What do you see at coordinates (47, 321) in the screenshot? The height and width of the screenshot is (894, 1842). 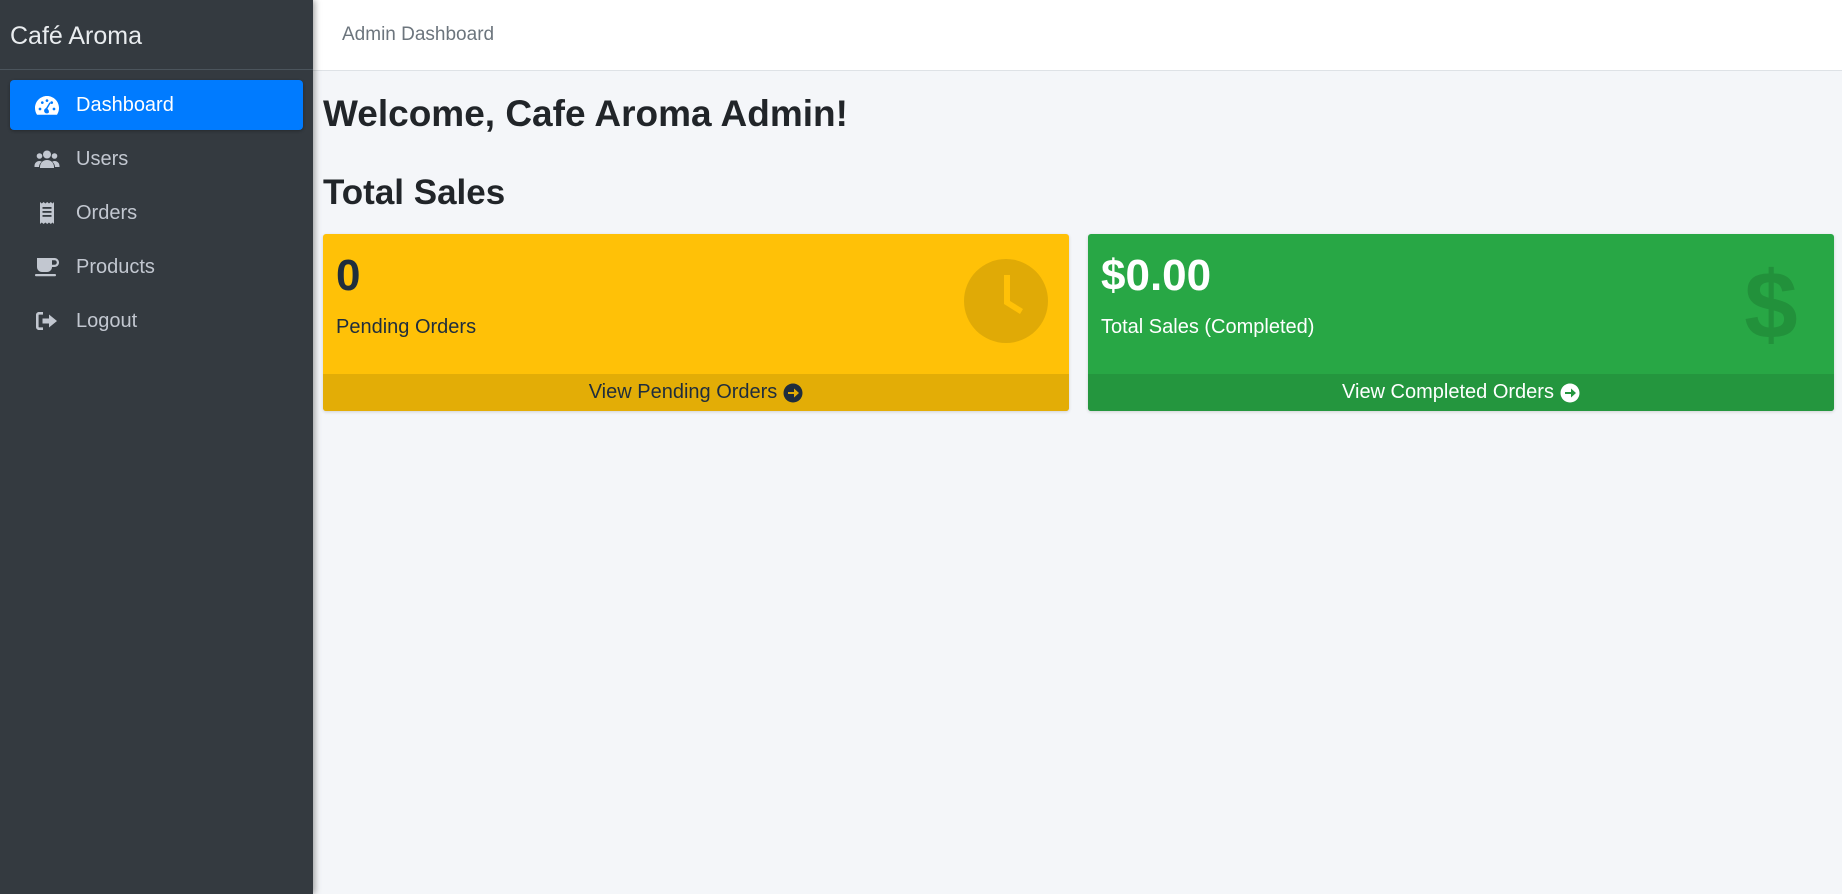 I see `sign-out-icon` at bounding box center [47, 321].